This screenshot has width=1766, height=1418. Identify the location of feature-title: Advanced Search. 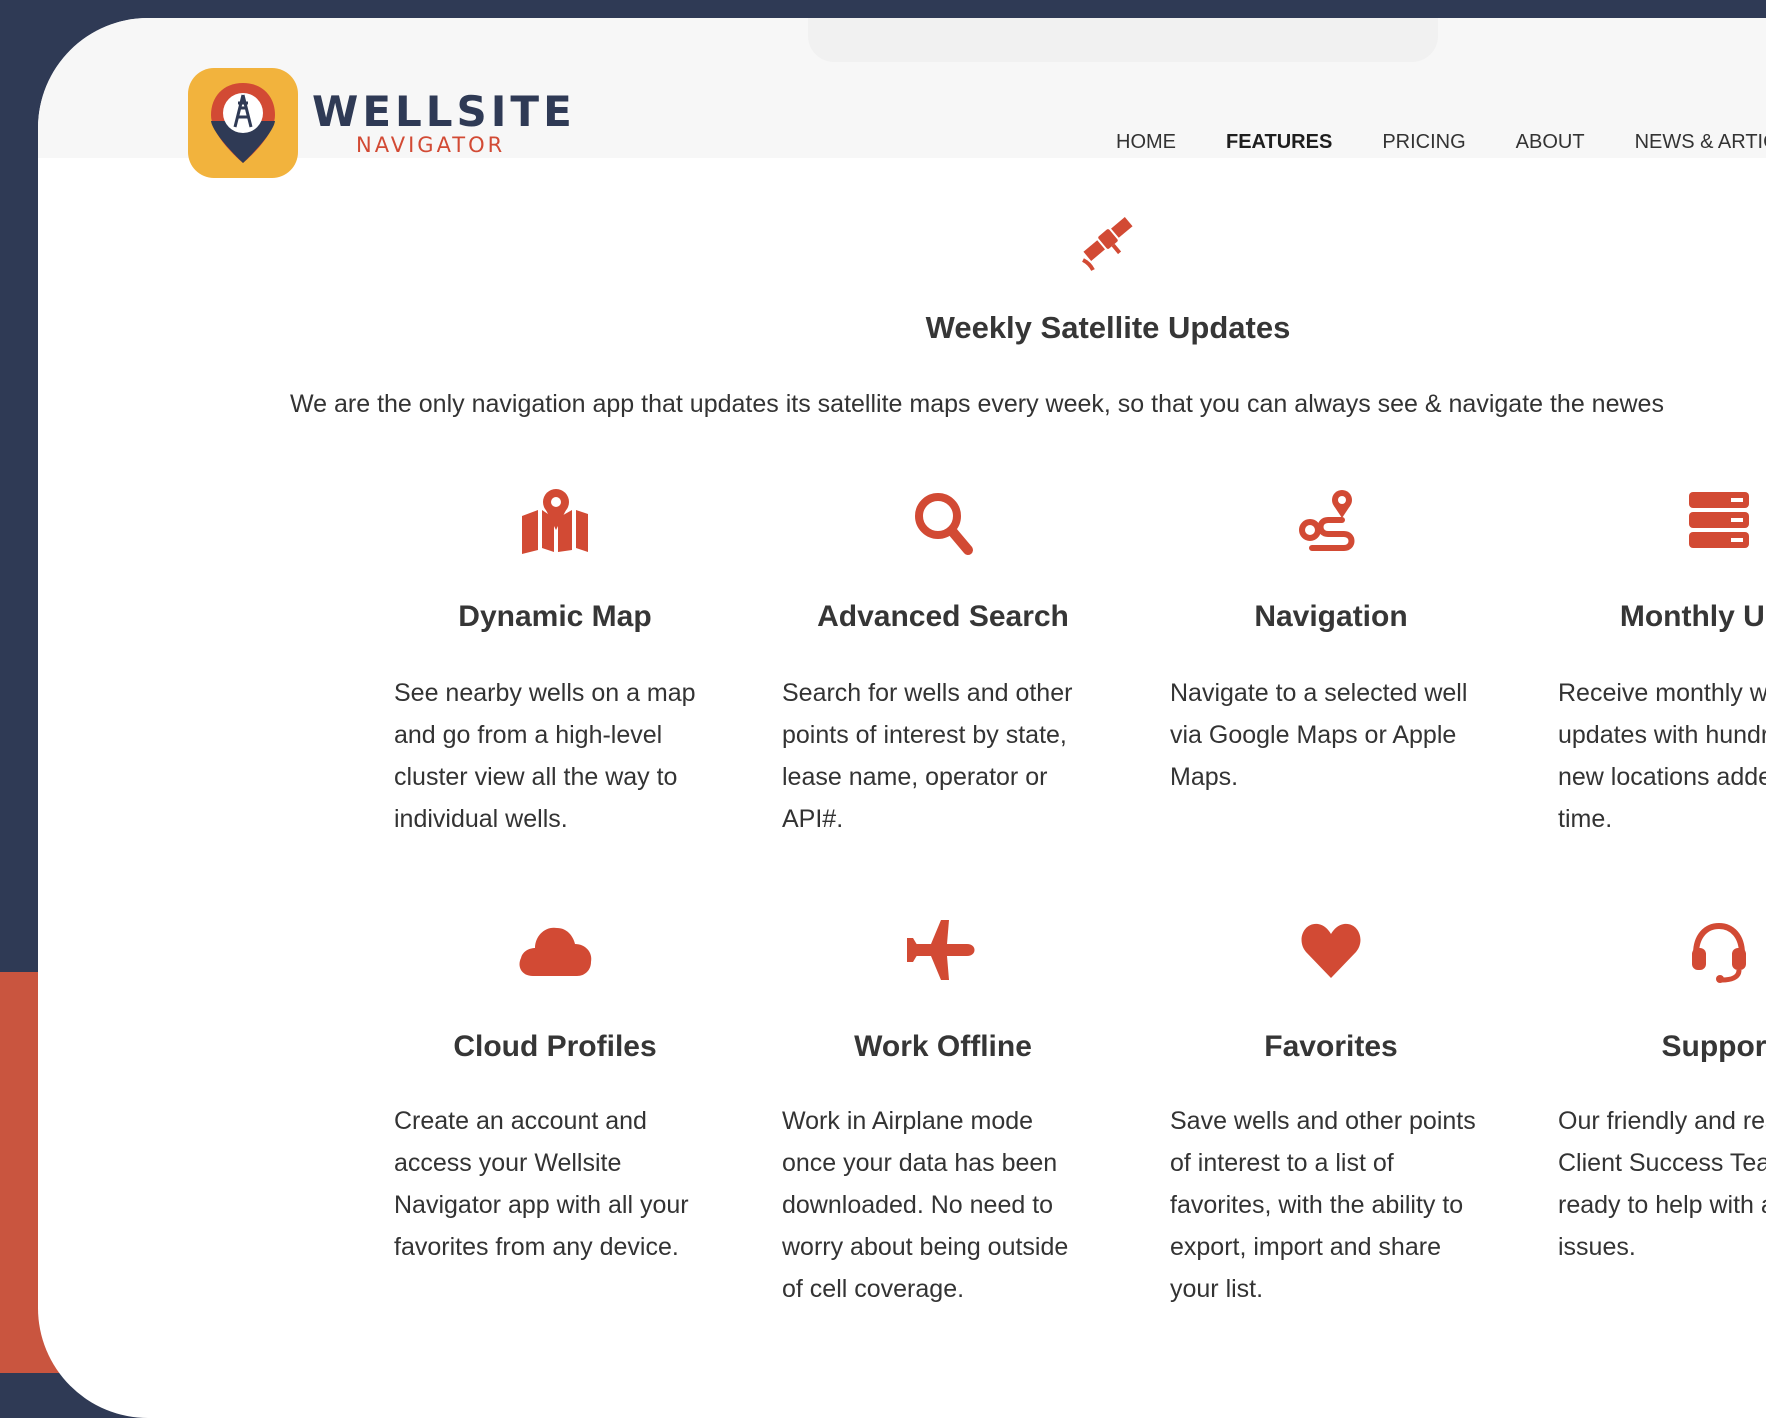
(943, 616).